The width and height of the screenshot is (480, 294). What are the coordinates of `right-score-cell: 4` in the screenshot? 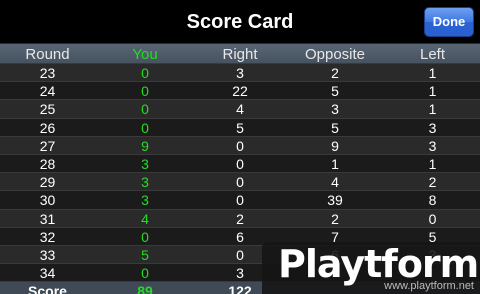 It's located at (240, 109).